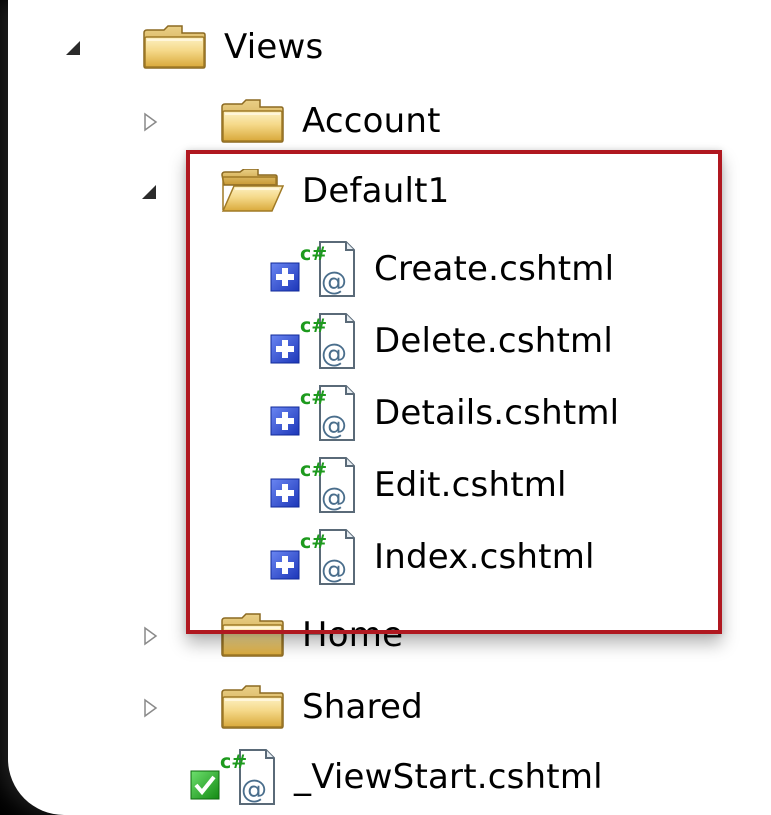 The image size is (771, 815). Describe the element at coordinates (470, 485) in the screenshot. I see `tree-file-label: Edit.cshtml` at that location.